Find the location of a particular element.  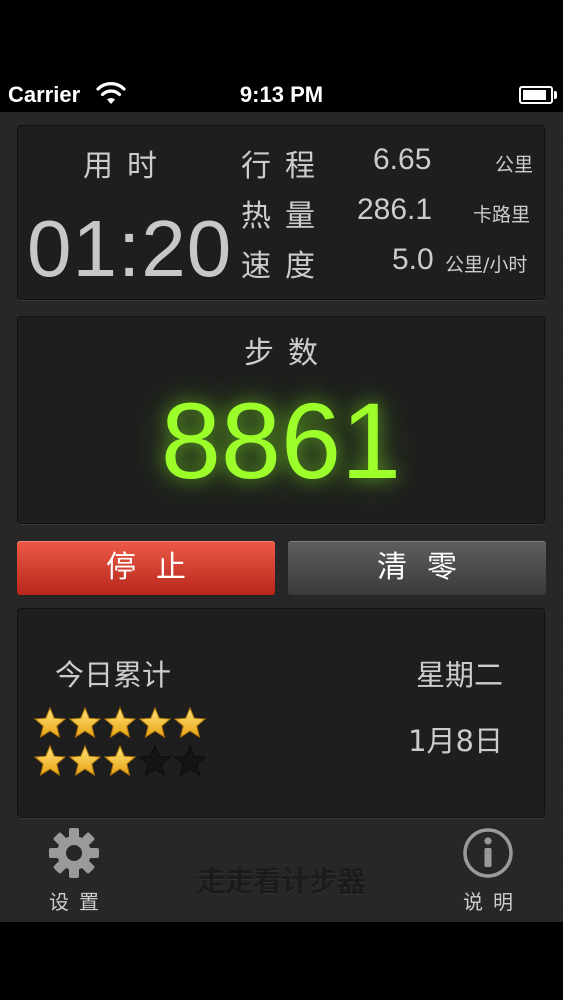

distance-label: 行程 is located at coordinates (285, 166).